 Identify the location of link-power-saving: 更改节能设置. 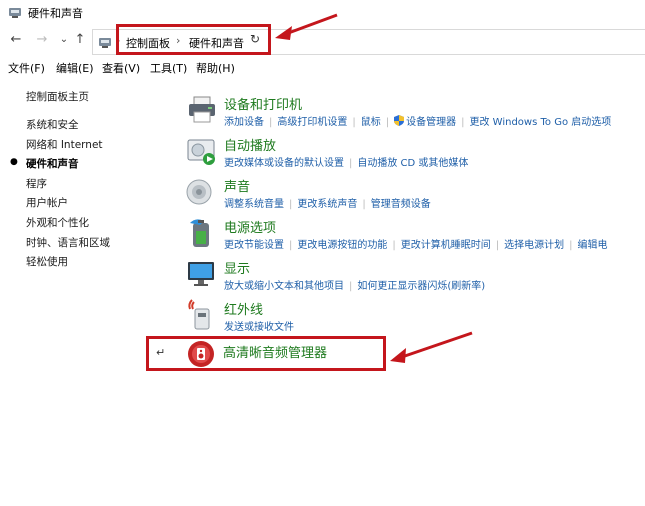
(254, 245).